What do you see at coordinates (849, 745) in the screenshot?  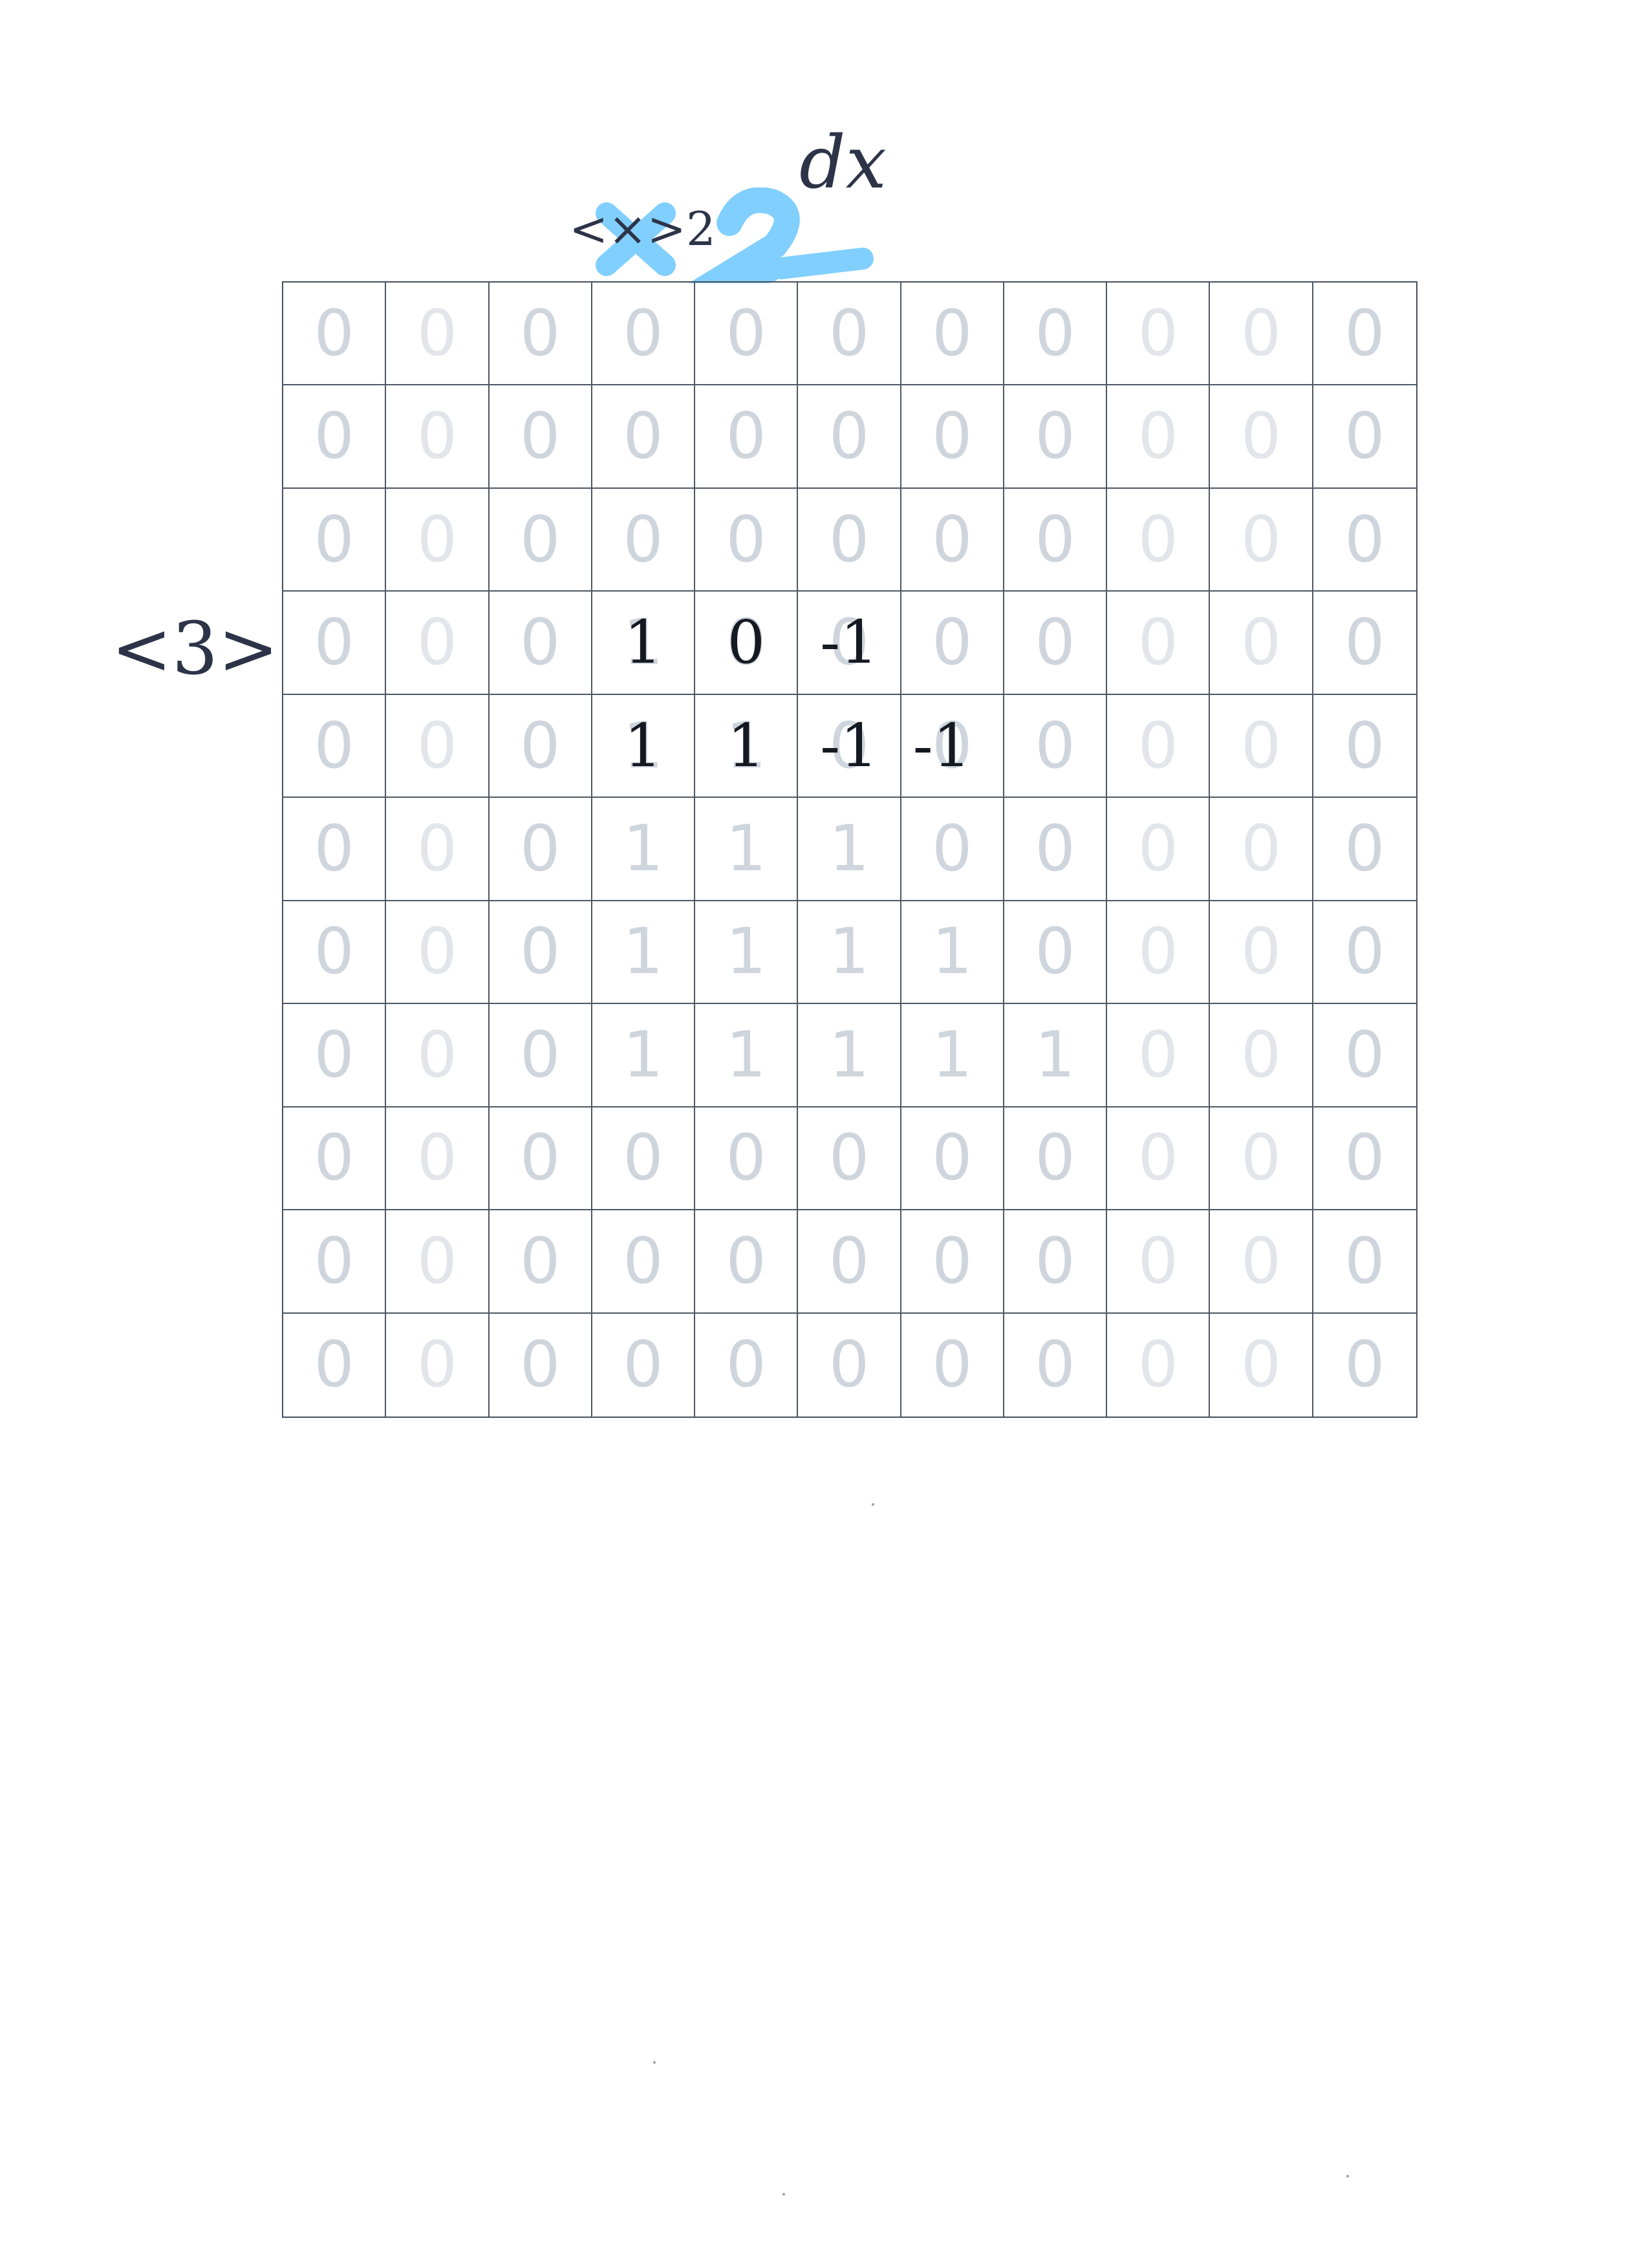 I see `handwritten-value: -1` at bounding box center [849, 745].